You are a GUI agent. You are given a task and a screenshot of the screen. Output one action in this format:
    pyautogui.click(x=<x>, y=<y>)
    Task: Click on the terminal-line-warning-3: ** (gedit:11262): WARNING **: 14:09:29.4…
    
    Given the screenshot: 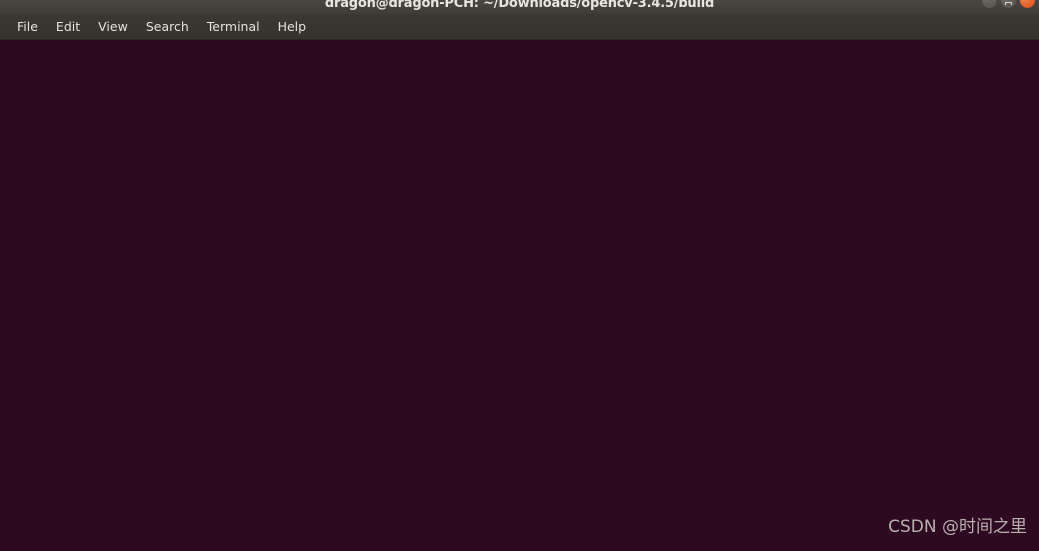 What is the action you would take?
    pyautogui.click(x=520, y=449)
    